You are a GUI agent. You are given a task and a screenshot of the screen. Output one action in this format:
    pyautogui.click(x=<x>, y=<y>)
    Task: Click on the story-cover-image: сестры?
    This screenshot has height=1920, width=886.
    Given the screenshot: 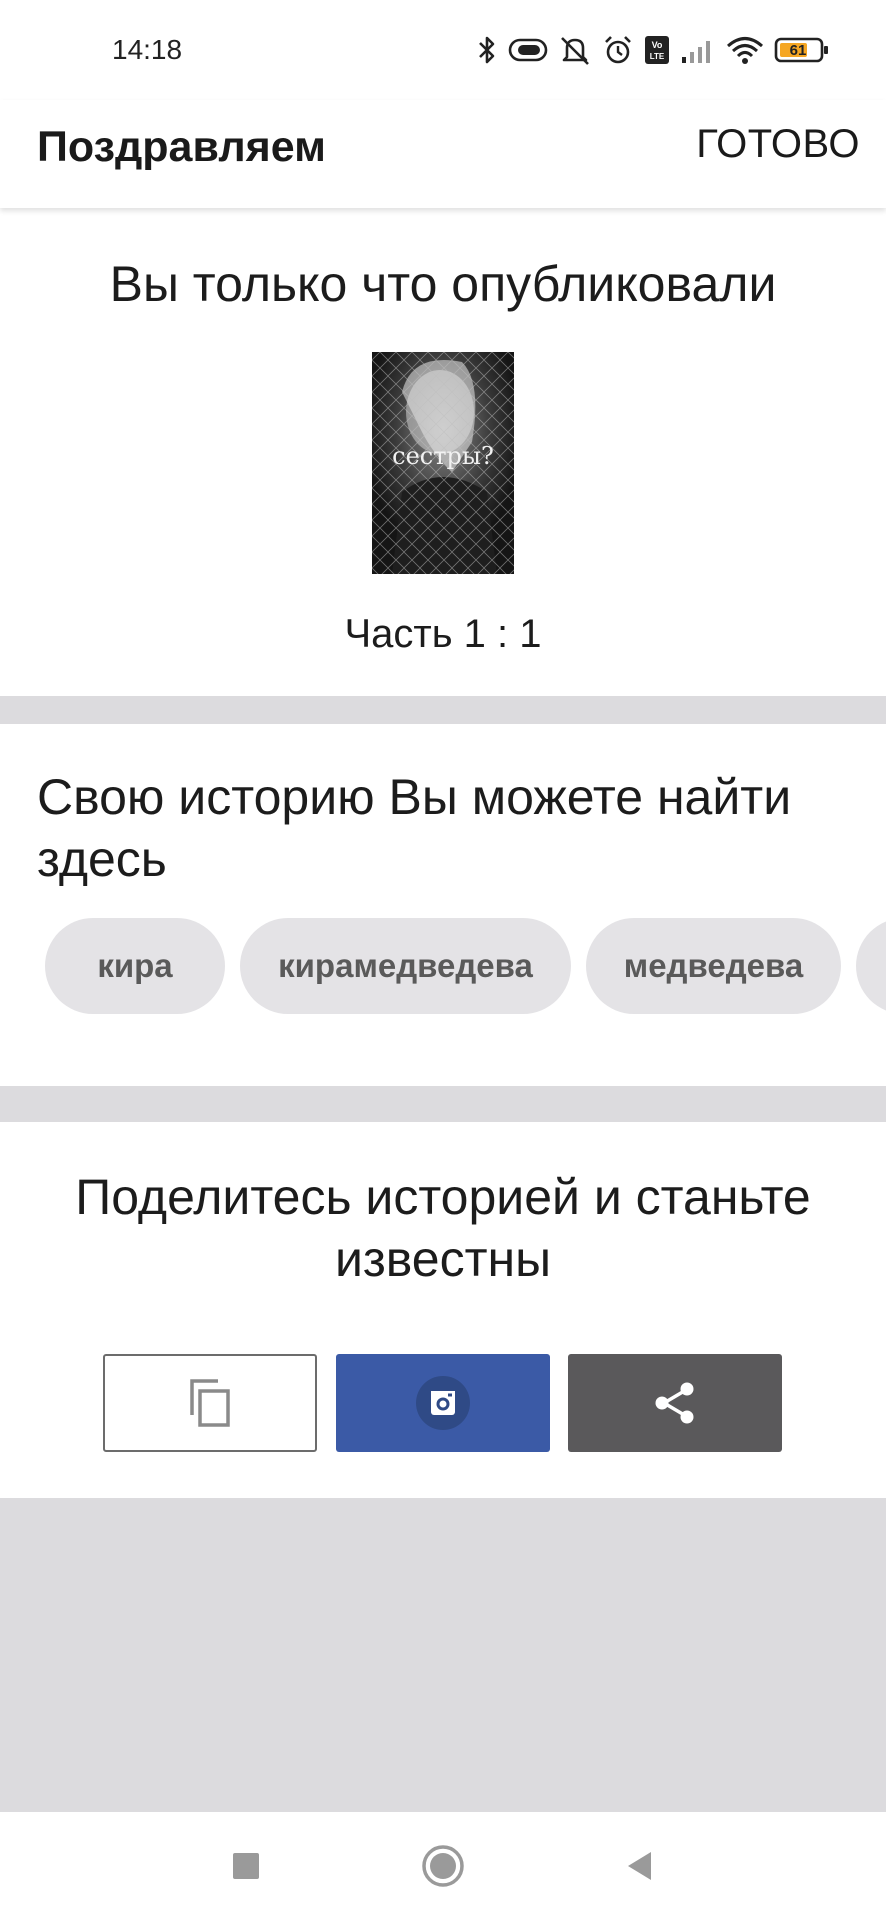 What is the action you would take?
    pyautogui.click(x=443, y=463)
    